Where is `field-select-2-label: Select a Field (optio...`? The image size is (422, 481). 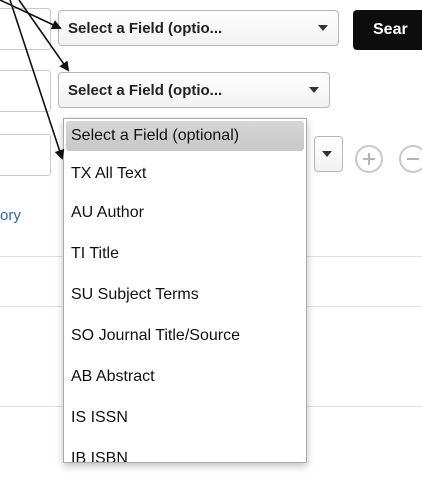 field-select-2-label: Select a Field (optio... is located at coordinates (145, 90).